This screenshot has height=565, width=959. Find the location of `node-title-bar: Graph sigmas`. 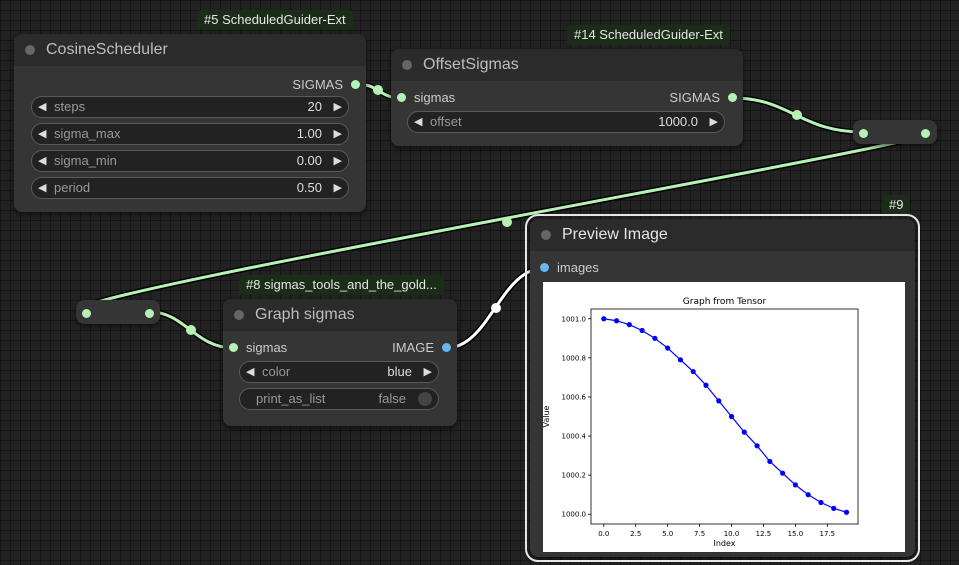

node-title-bar: Graph sigmas is located at coordinates (340, 315).